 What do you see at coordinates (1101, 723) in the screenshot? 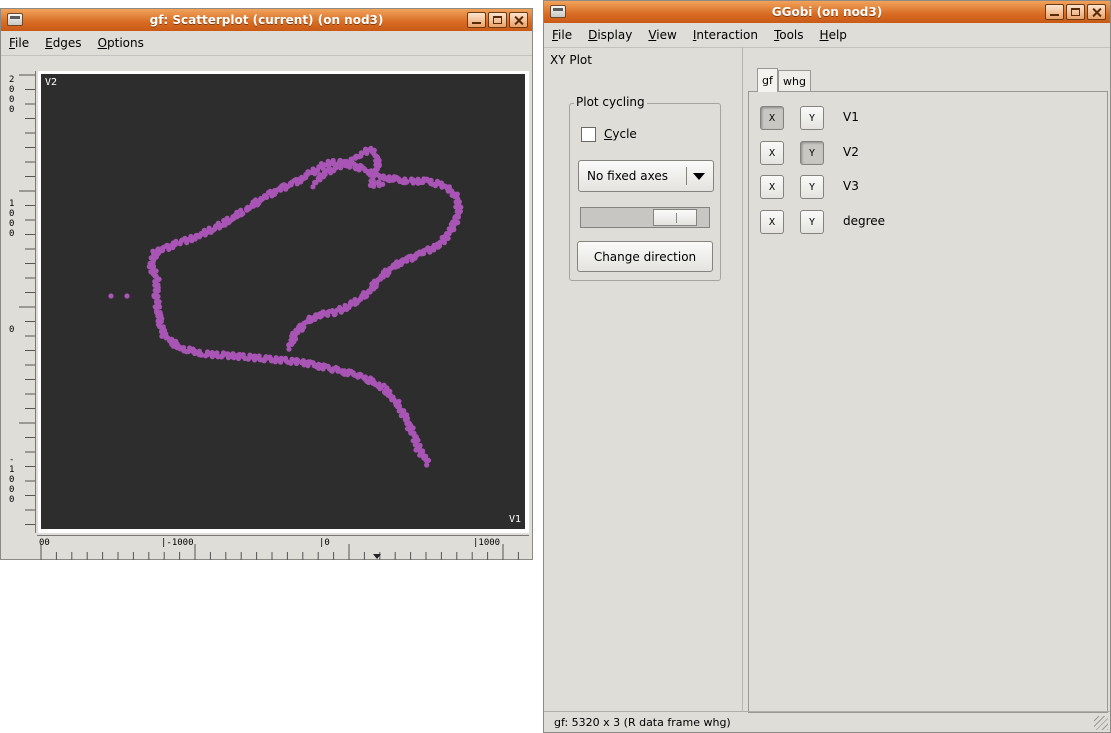
I see `resize-grip-icon` at bounding box center [1101, 723].